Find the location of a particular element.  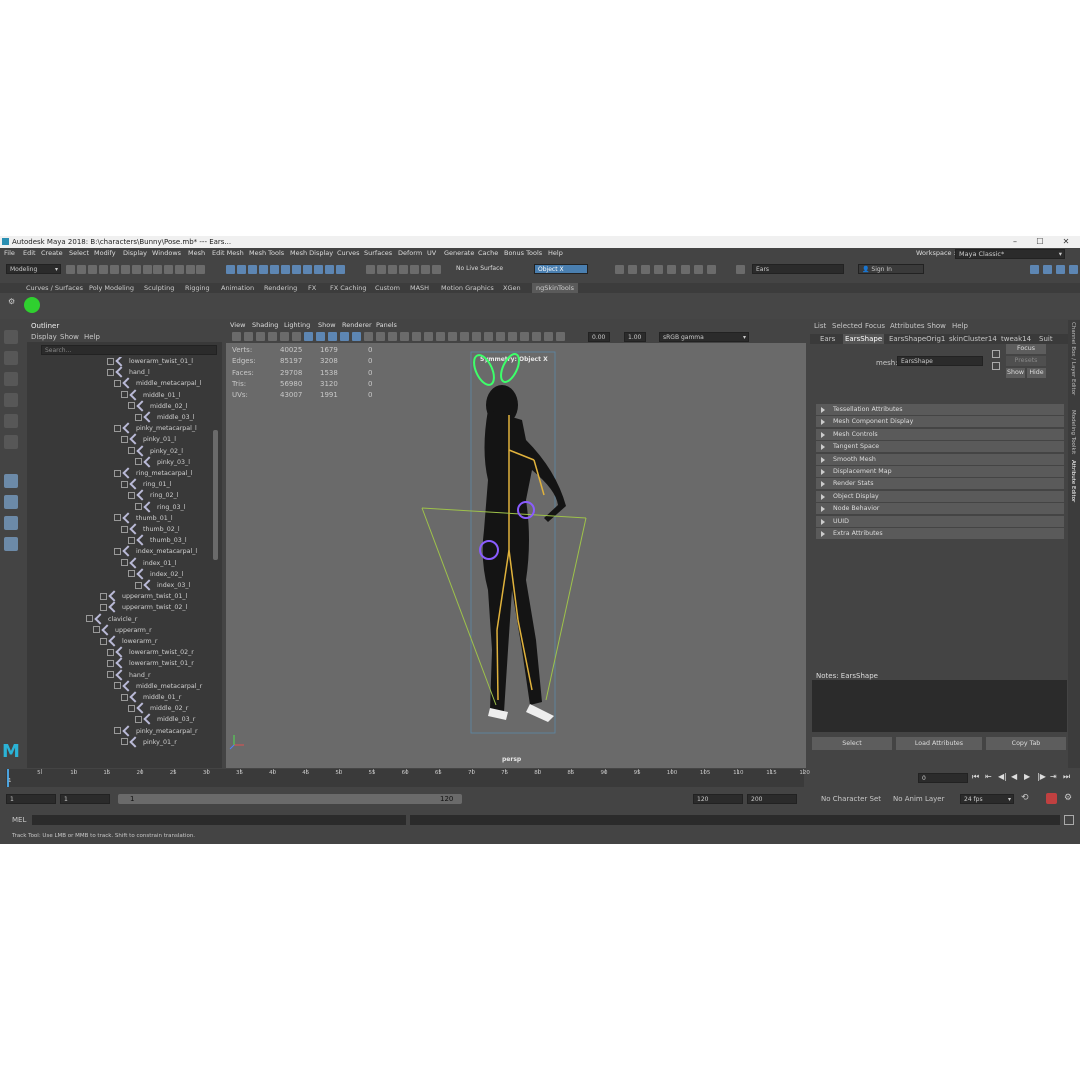

outliner-row: upperarm_r is located at coordinates (122, 630).